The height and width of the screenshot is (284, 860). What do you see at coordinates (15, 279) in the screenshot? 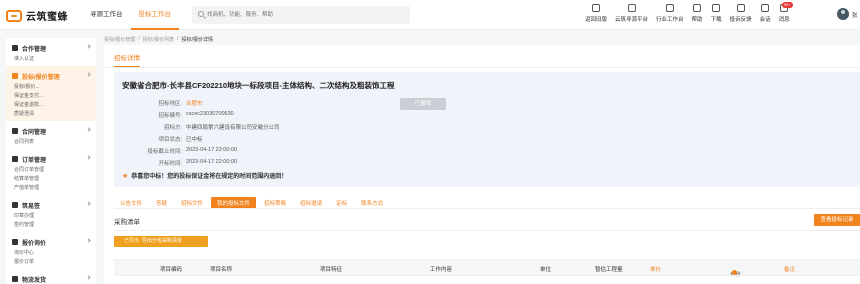
I see `truck-icon` at bounding box center [15, 279].